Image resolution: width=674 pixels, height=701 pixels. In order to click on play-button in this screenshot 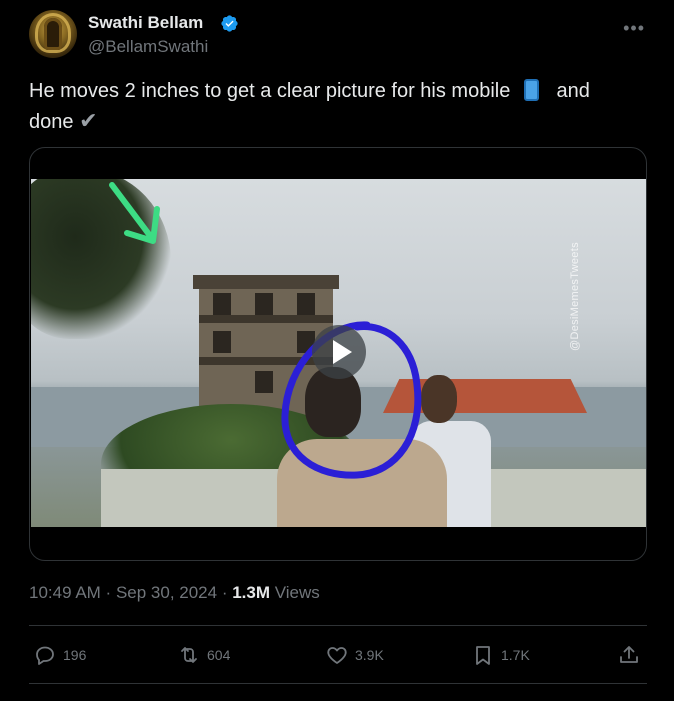, I will do `click(339, 352)`.